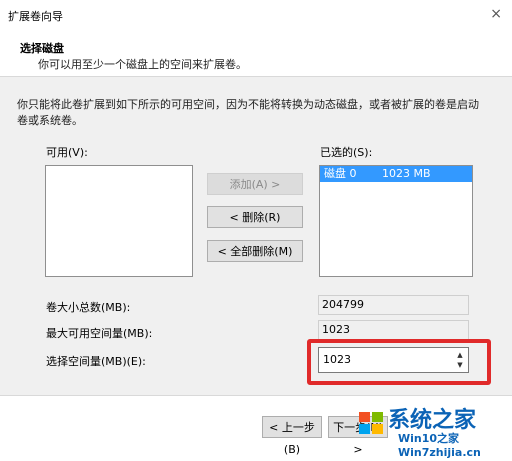 The height and width of the screenshot is (461, 512). Describe the element at coordinates (433, 430) in the screenshot. I see `watermark: 系统之家 Win10之家 Win7zhijia.cn` at that location.